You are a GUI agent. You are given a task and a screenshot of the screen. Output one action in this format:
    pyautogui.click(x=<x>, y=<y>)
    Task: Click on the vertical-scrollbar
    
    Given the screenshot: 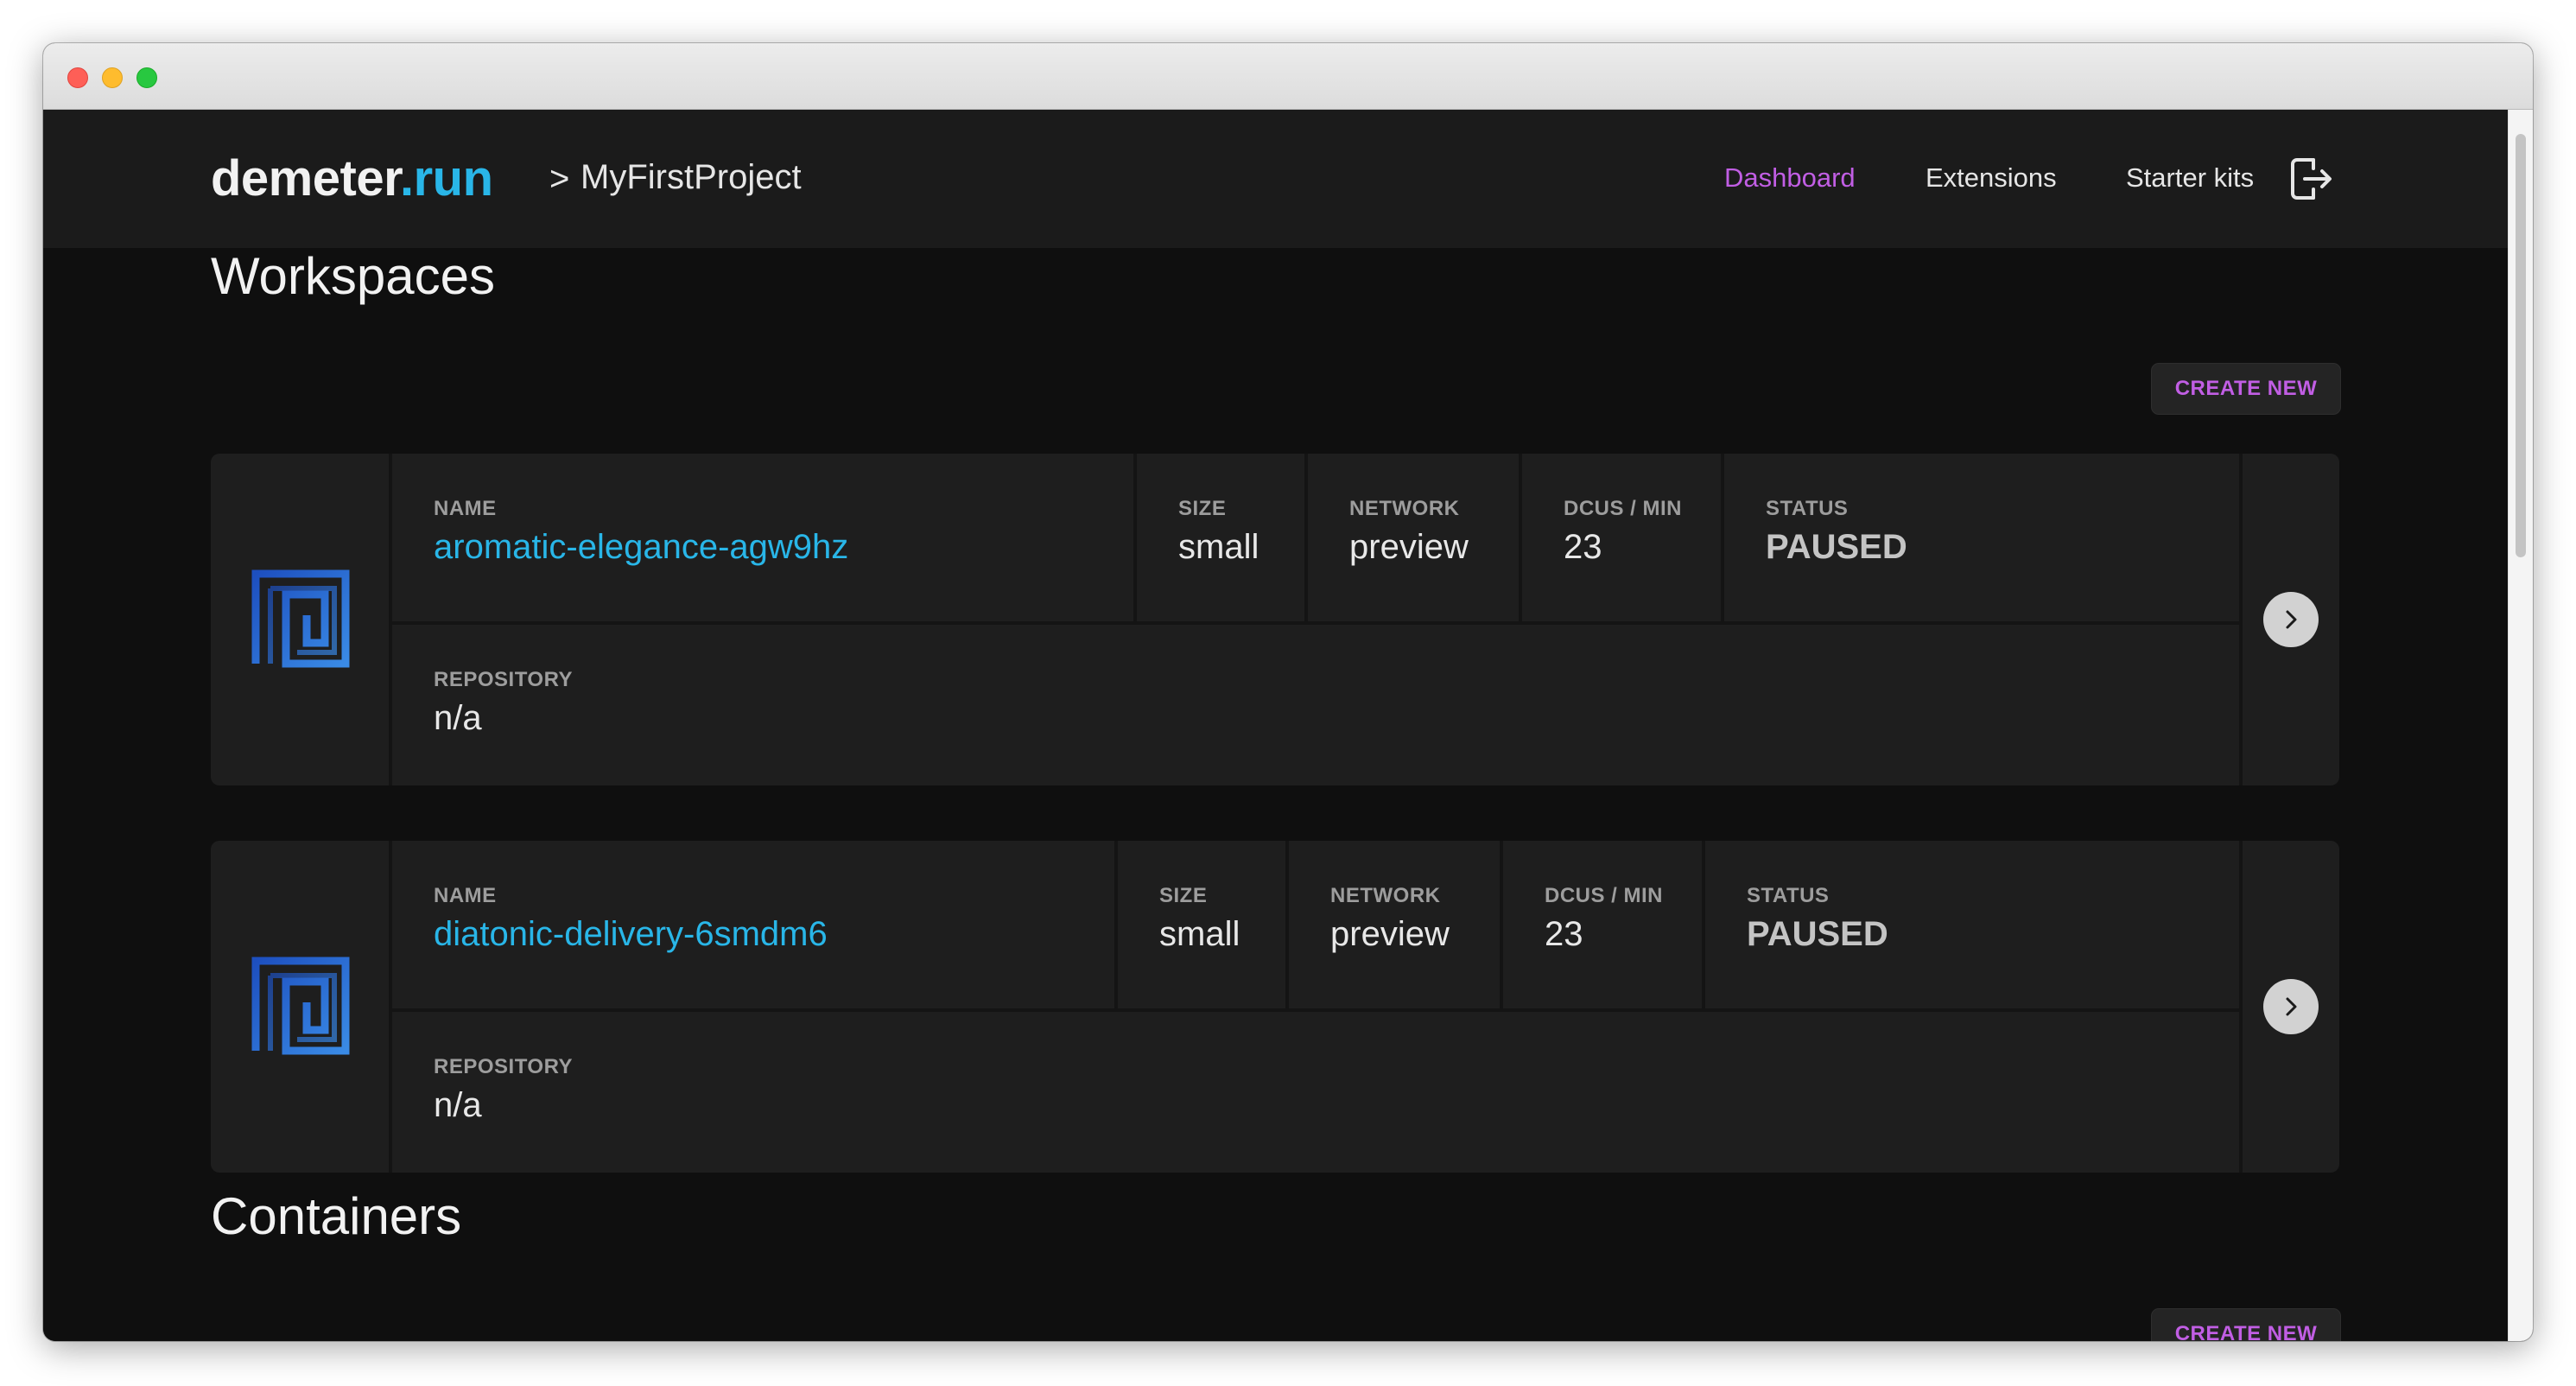 What is the action you would take?
    pyautogui.click(x=2520, y=725)
    